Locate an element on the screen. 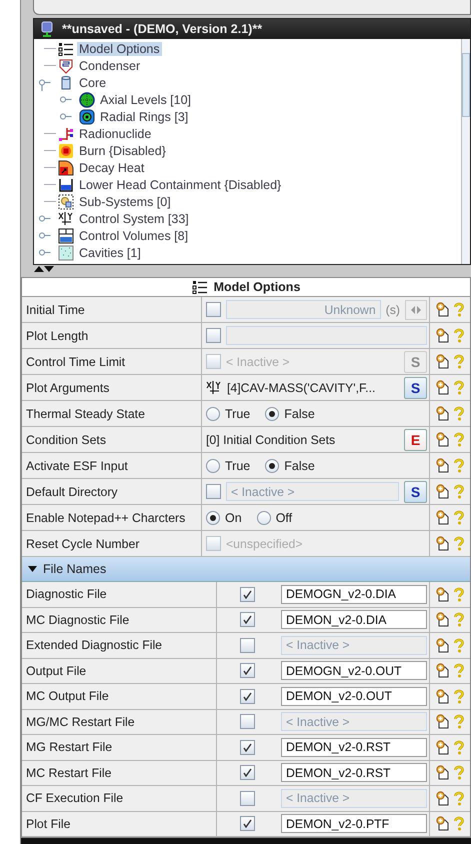  property-label: Initial Time is located at coordinates (55, 309).